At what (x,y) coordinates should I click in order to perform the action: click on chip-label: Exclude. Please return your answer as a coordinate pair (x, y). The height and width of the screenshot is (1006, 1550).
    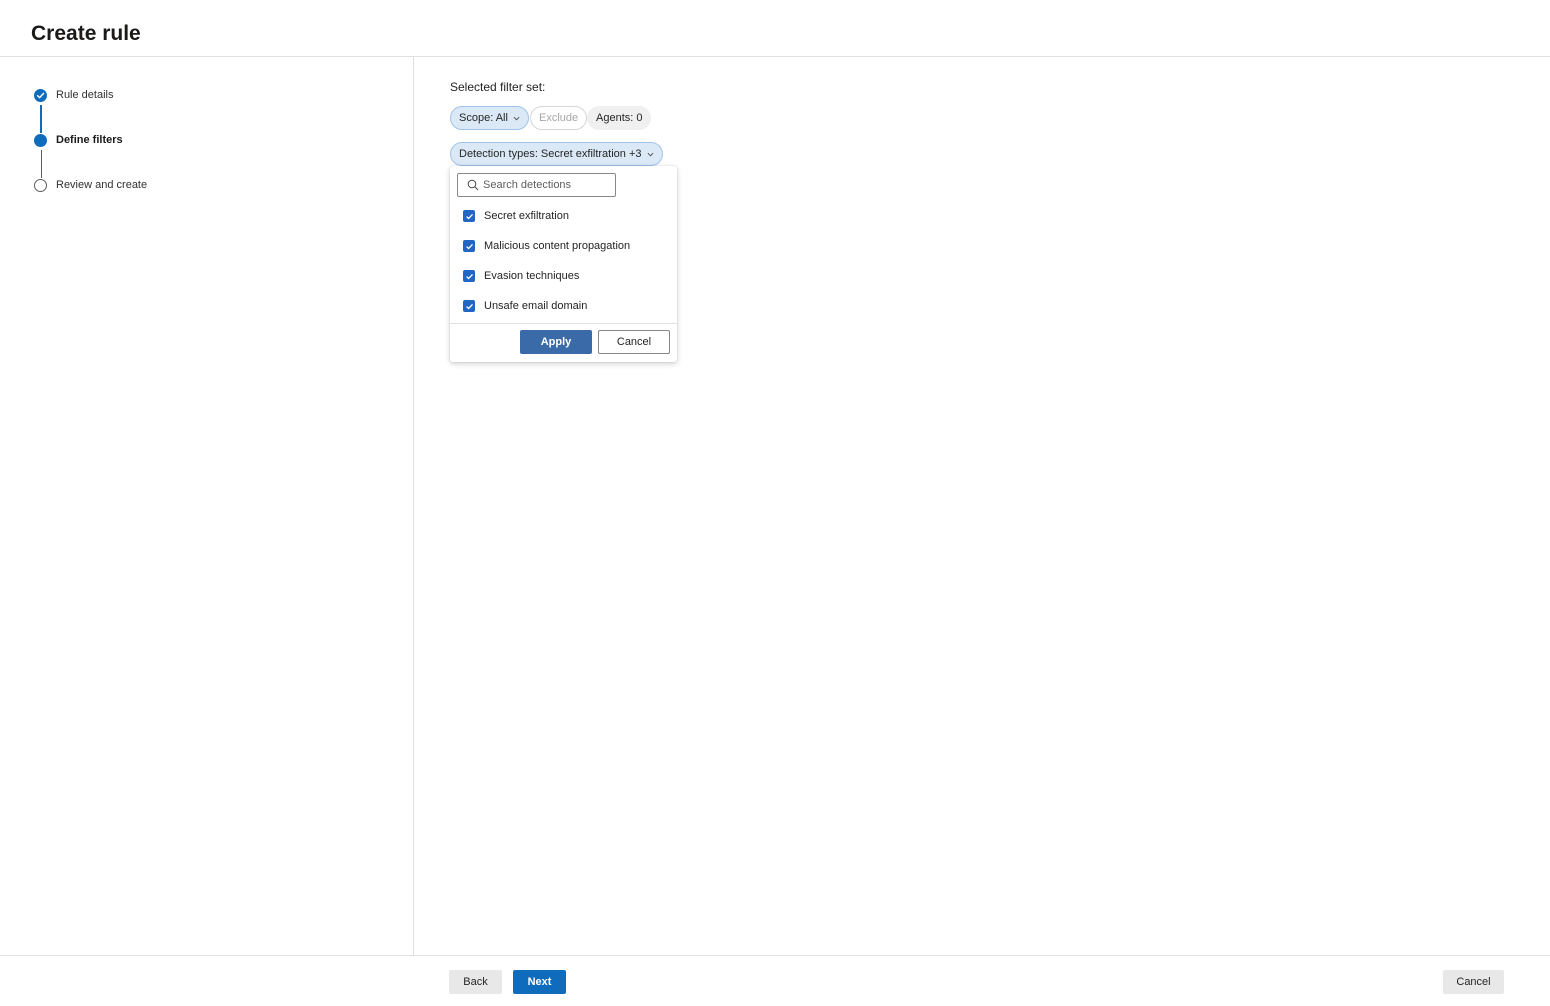
    Looking at the image, I should click on (559, 118).